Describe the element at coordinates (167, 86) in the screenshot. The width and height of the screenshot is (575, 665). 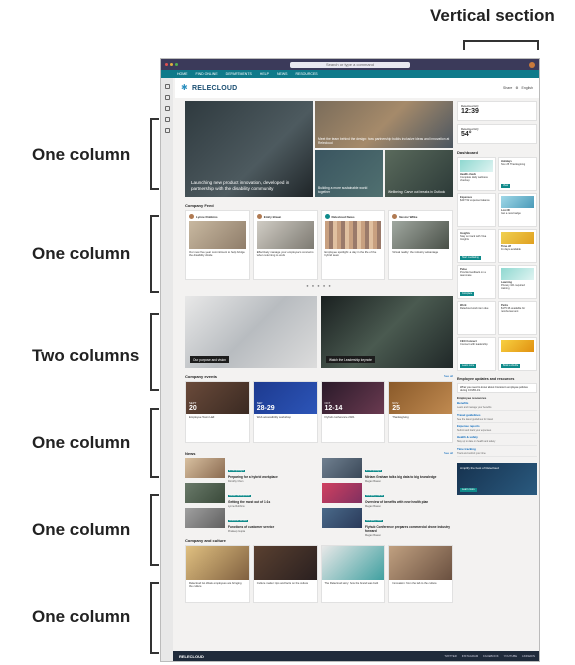
I see `activity-icon` at that location.